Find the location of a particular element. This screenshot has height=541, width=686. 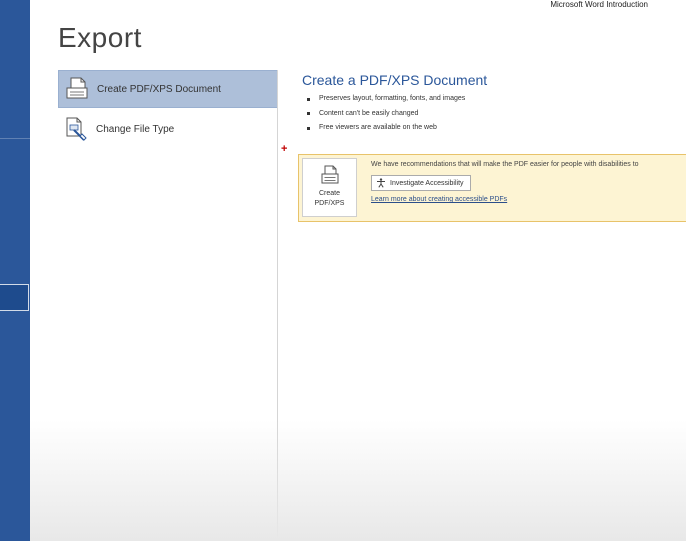

cursor-crosshair-icon: + is located at coordinates (284, 149).